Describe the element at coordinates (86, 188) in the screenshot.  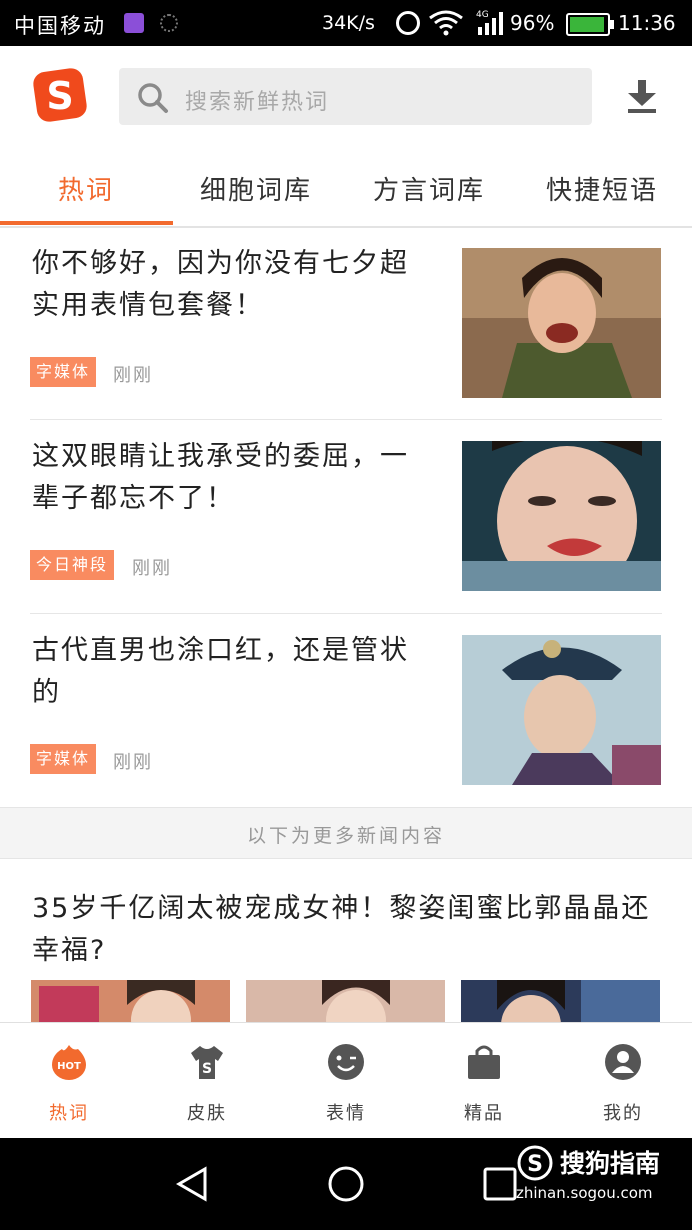
I see `tab-hot-words: 热词` at that location.